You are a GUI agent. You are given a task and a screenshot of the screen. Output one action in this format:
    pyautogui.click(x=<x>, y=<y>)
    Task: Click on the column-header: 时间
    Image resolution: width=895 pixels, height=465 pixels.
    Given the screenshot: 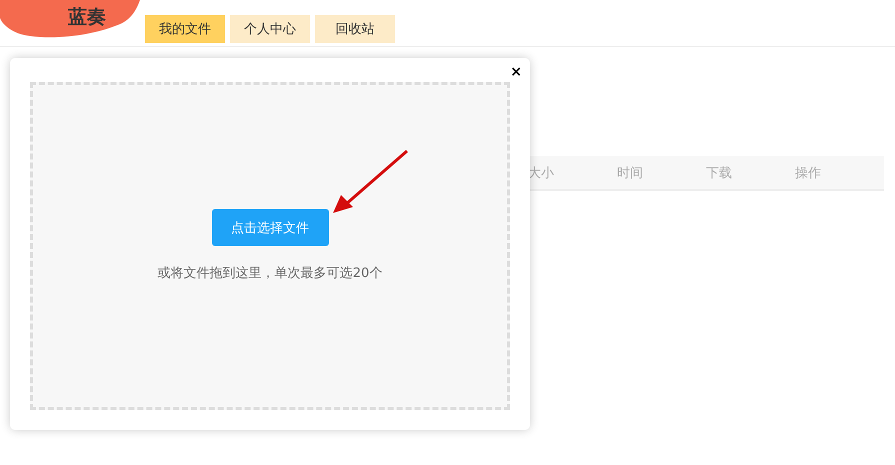 What is the action you would take?
    pyautogui.click(x=630, y=173)
    